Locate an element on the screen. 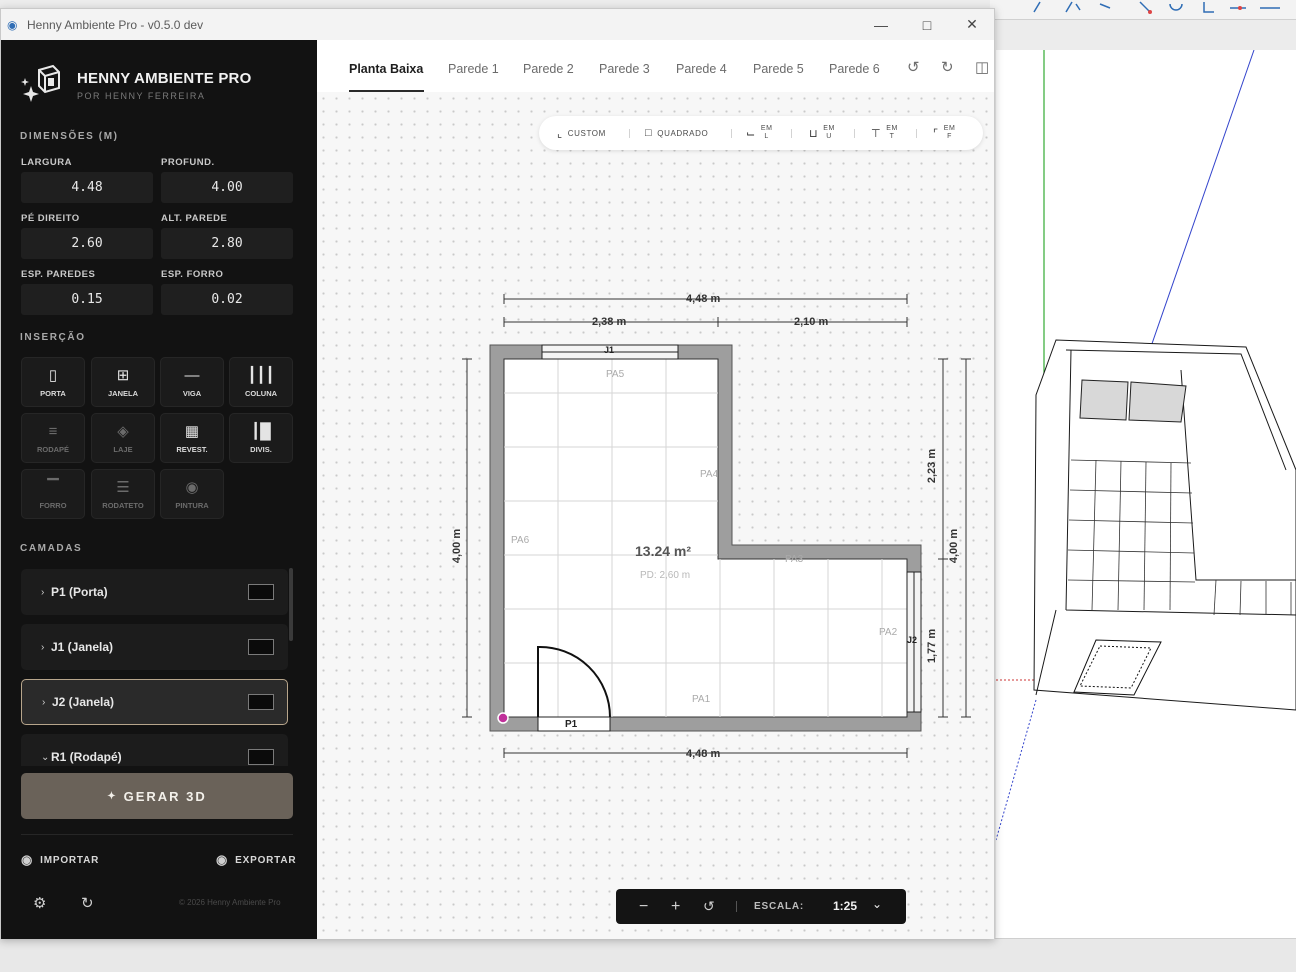 This screenshot has width=1296, height=972. export-button: ◉ EXPORTAR is located at coordinates (256, 860).